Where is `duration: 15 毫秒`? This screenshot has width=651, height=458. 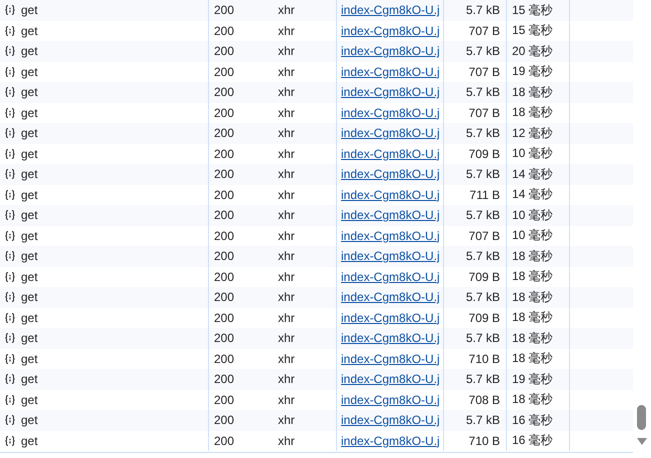 duration: 15 毫秒 is located at coordinates (532, 10).